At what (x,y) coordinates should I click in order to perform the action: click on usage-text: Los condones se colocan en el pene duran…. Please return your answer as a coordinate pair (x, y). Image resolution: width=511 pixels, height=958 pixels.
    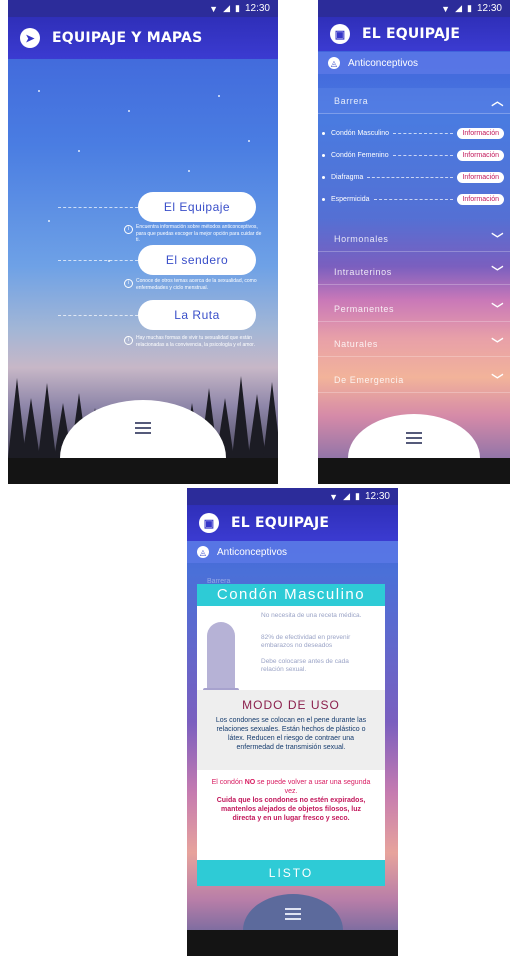
    Looking at the image, I should click on (291, 734).